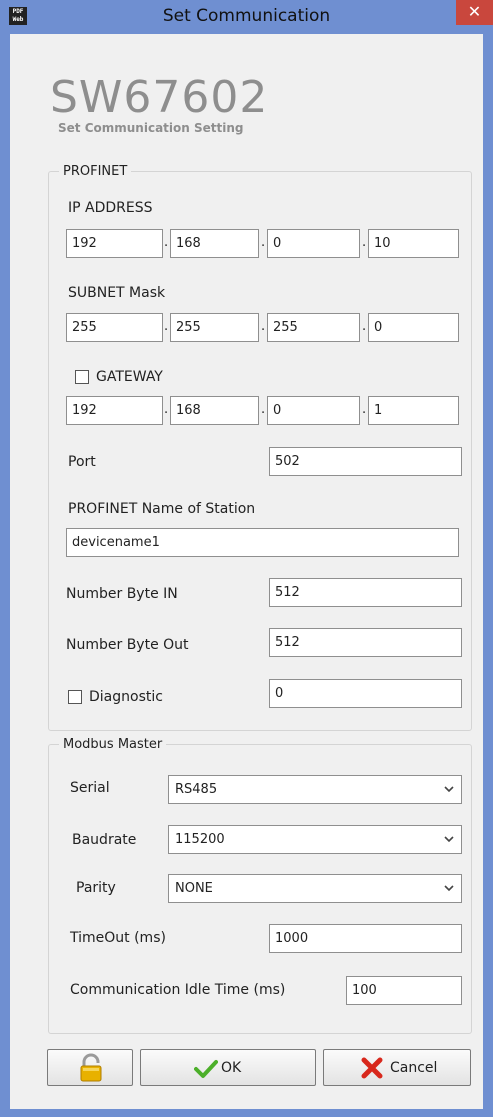 Image resolution: width=493 pixels, height=1117 pixels. I want to click on subnet-octet-4: 0, so click(413, 327).